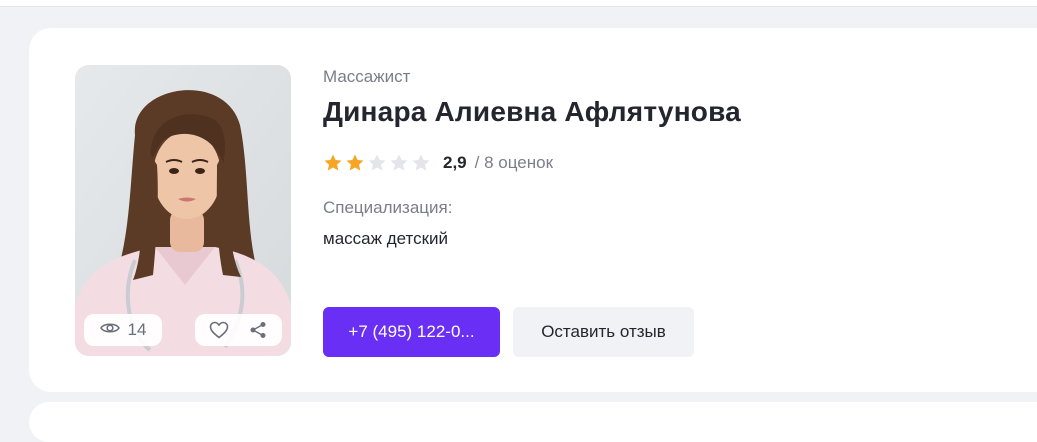 The height and width of the screenshot is (442, 1037). What do you see at coordinates (123, 330) in the screenshot?
I see `views-counter: 14` at bounding box center [123, 330].